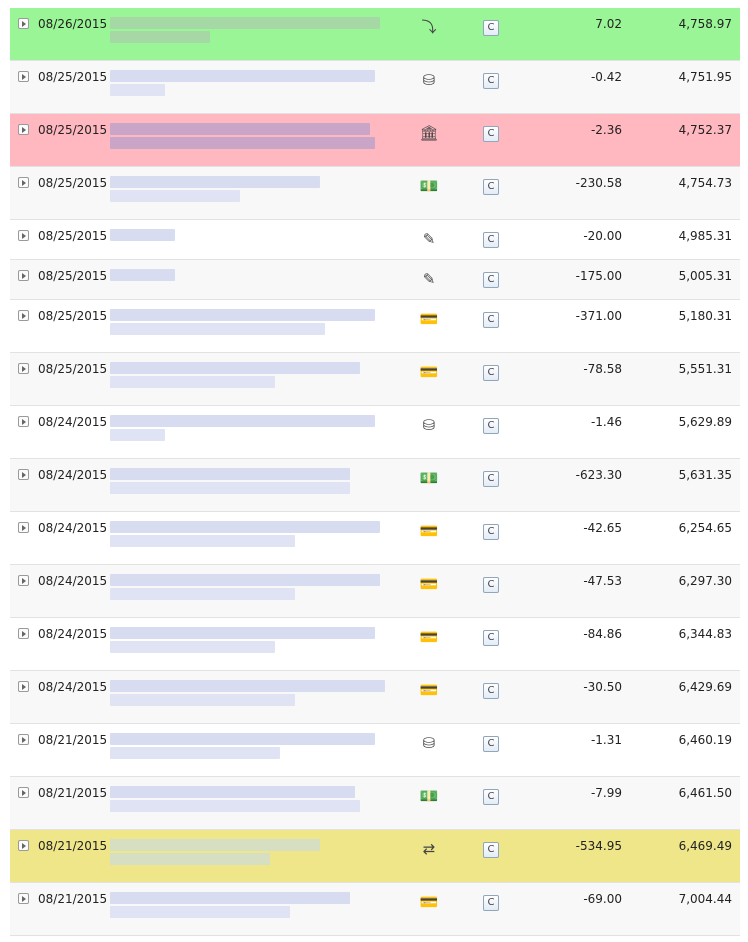 The image size is (748, 942). Describe the element at coordinates (602, 236) in the screenshot. I see `transaction-amount: -20.00` at that location.